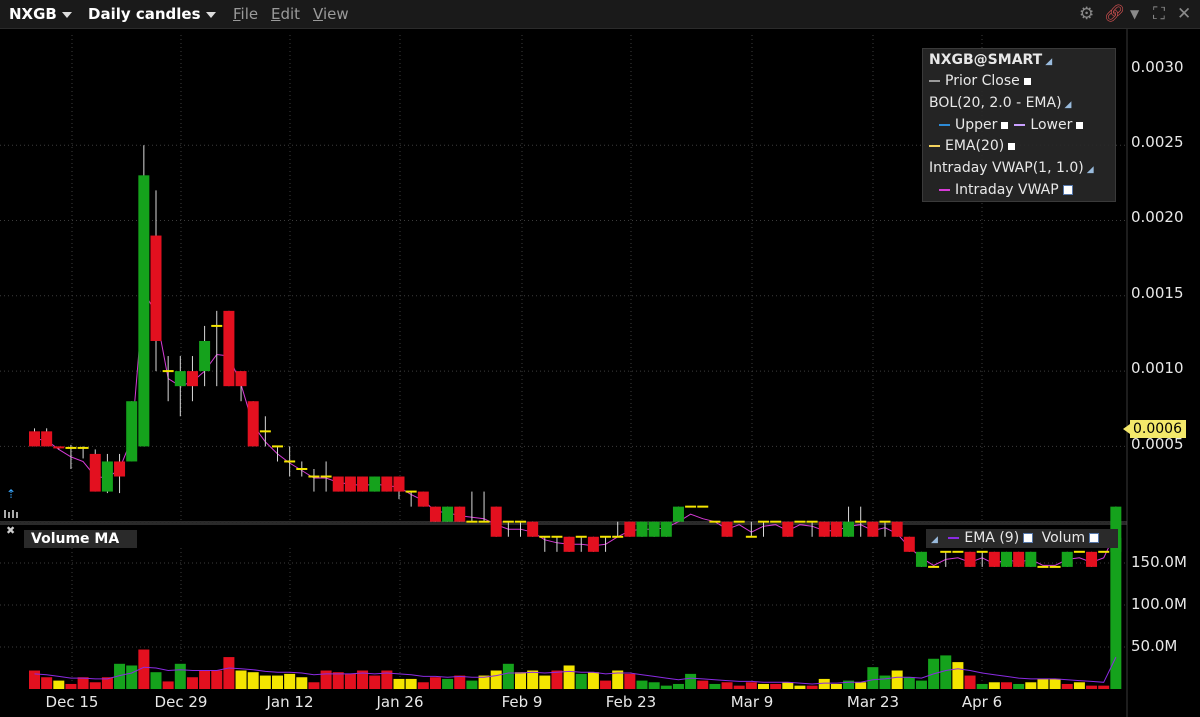  I want to click on date-tick: Apr 6, so click(982, 702).